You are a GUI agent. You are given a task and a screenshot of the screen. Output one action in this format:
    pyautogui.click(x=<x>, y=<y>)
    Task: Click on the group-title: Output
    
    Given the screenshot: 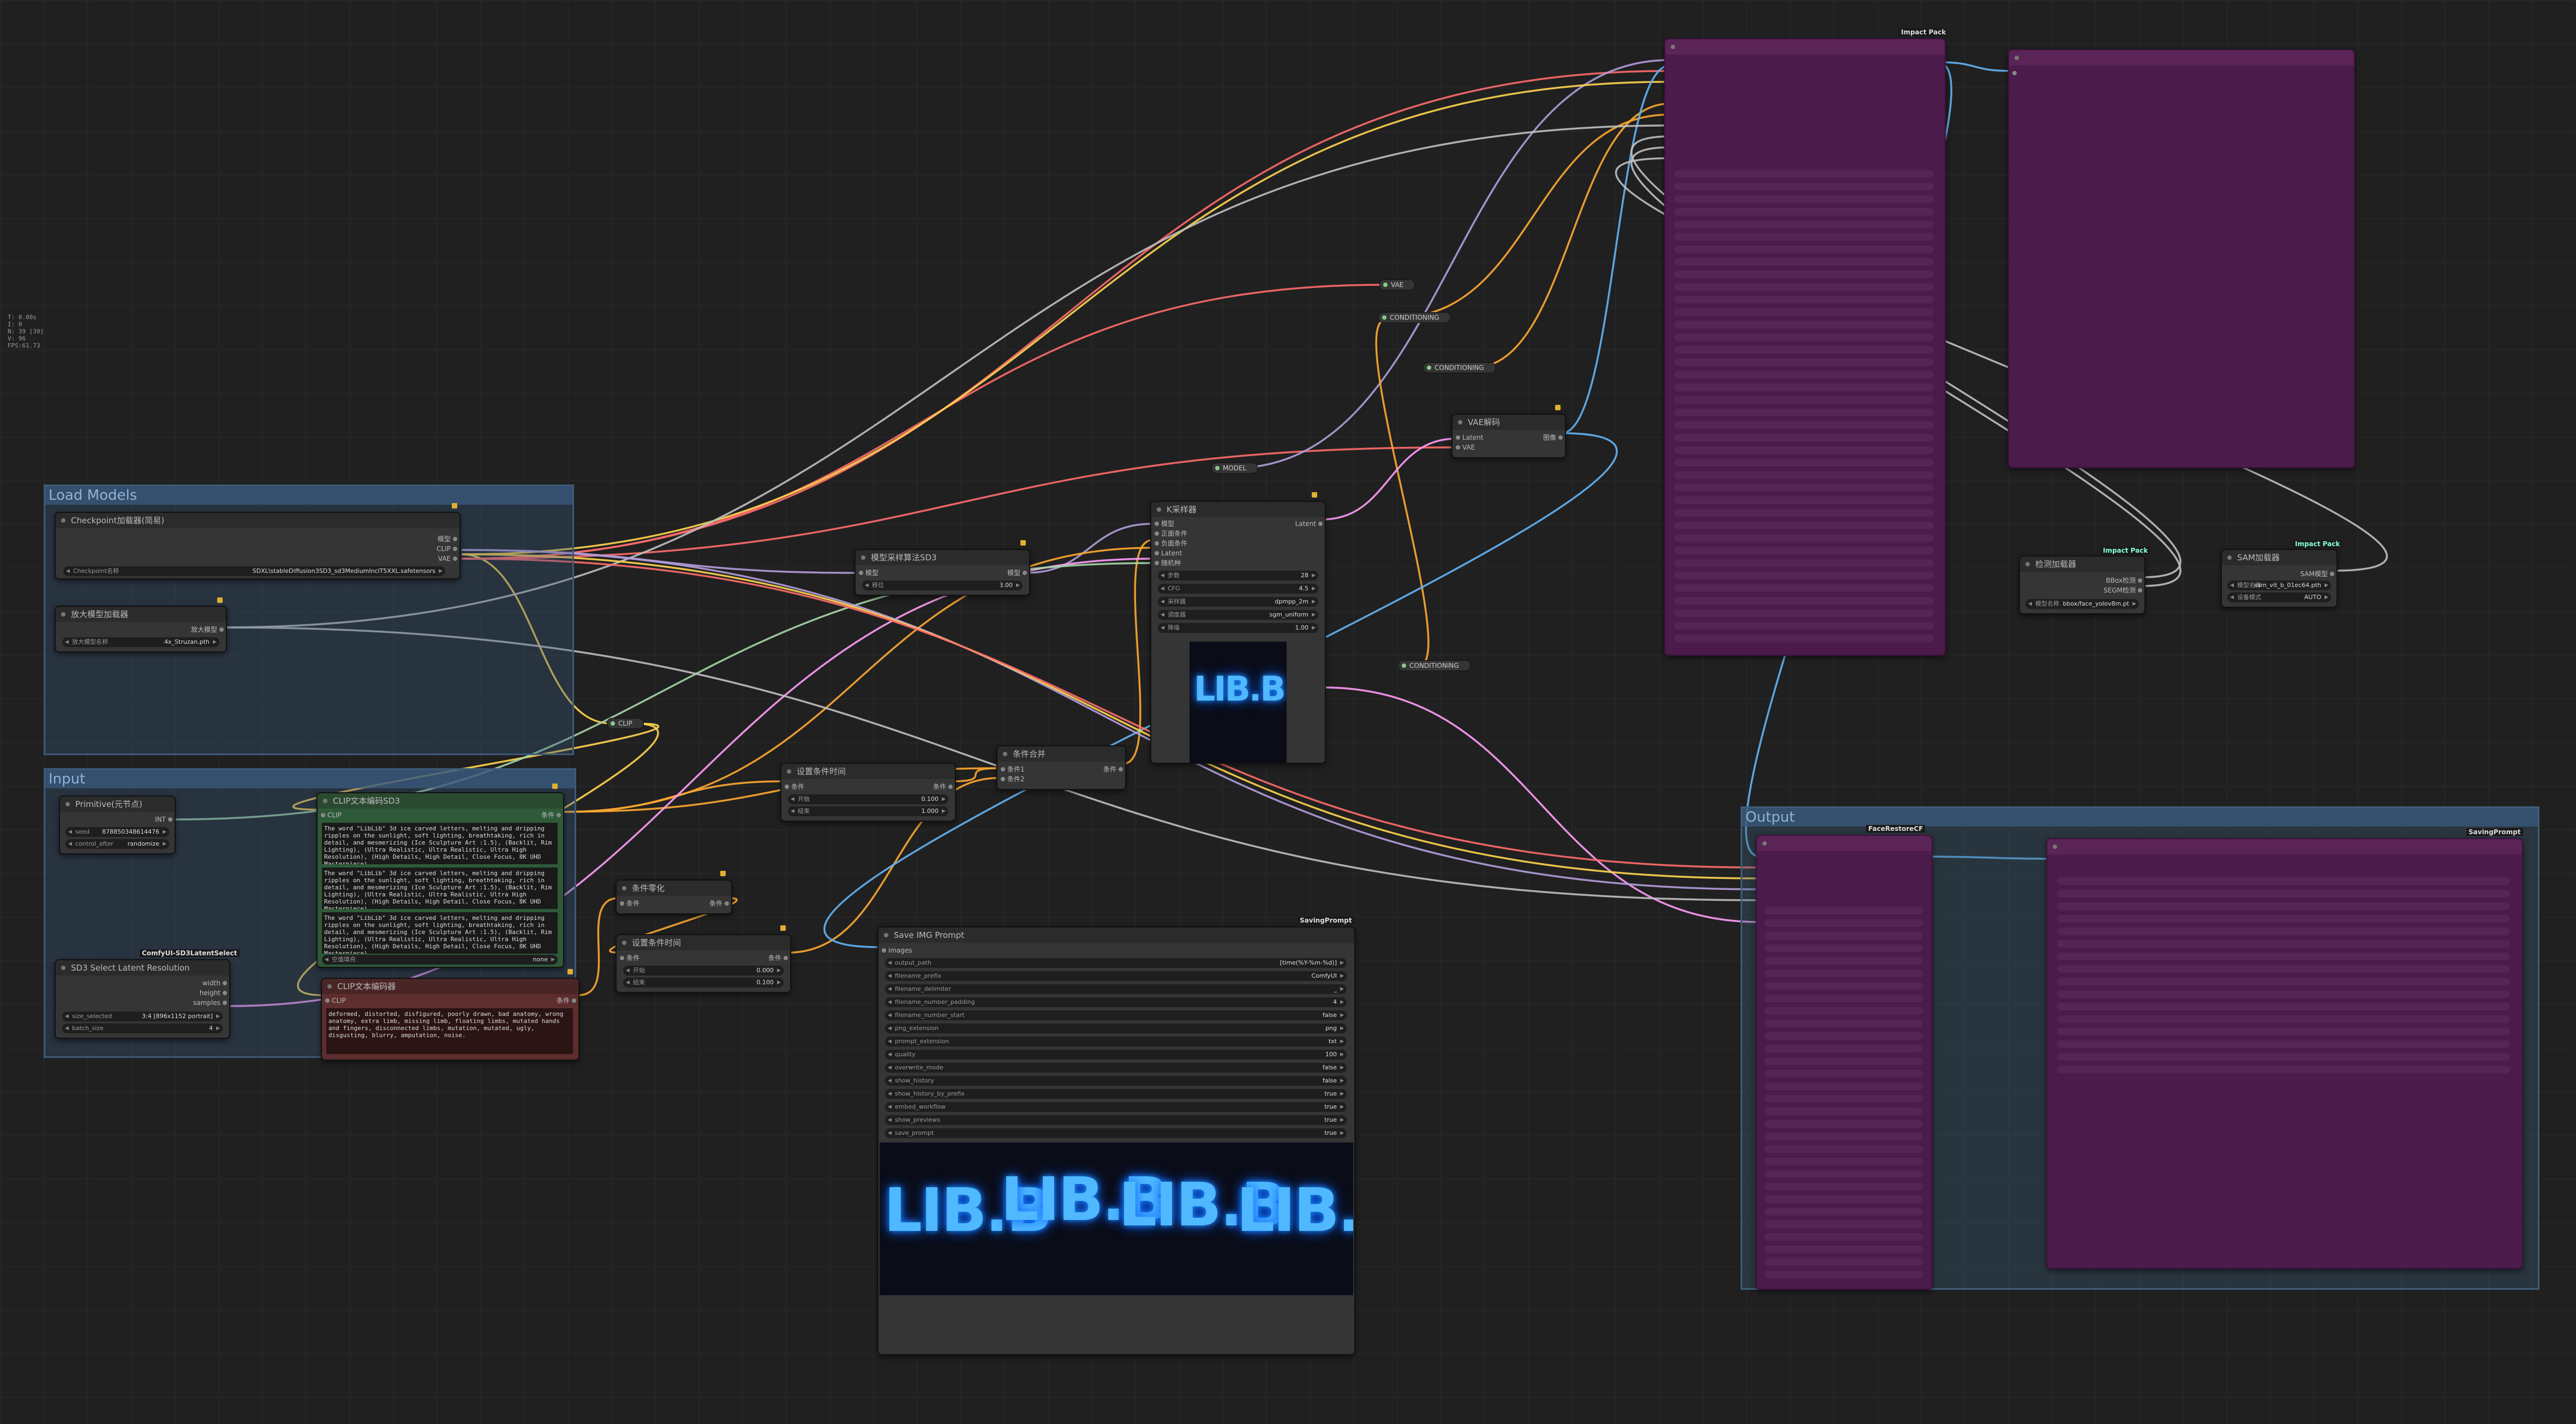 What is the action you would take?
    pyautogui.click(x=2140, y=817)
    